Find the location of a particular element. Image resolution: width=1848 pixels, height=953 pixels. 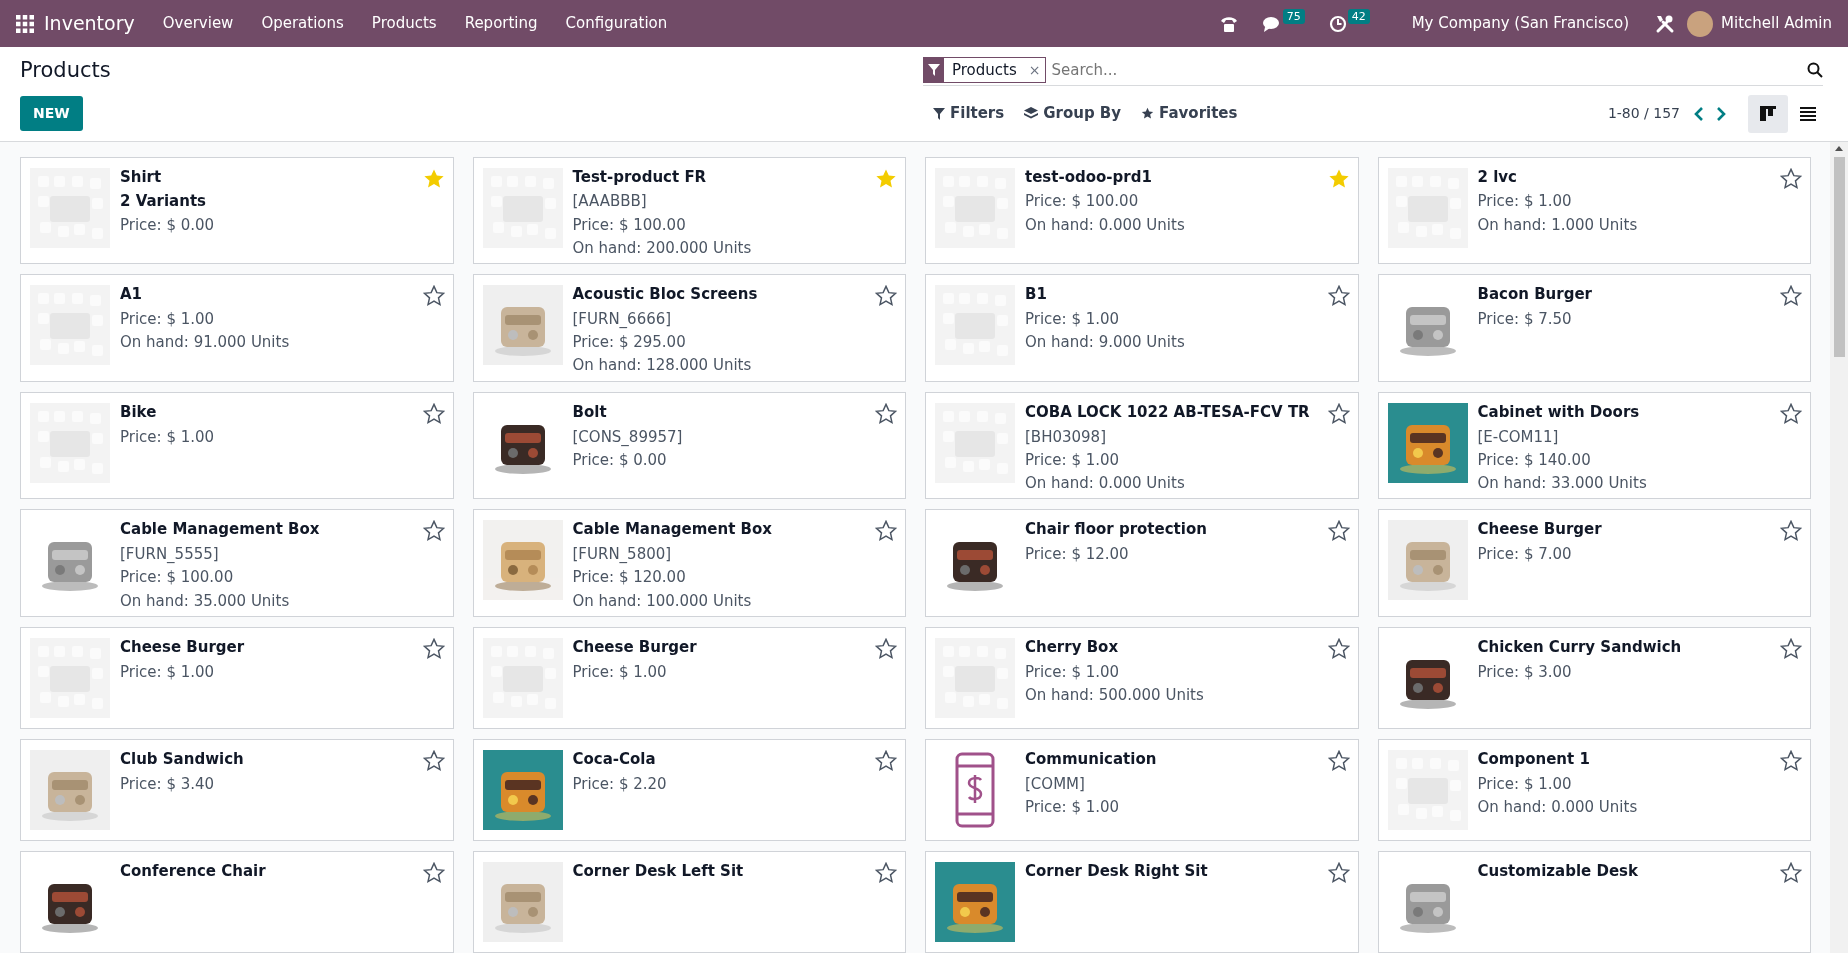

stock-quantity: On hand: 128.000 Units is located at coordinates (662, 366).